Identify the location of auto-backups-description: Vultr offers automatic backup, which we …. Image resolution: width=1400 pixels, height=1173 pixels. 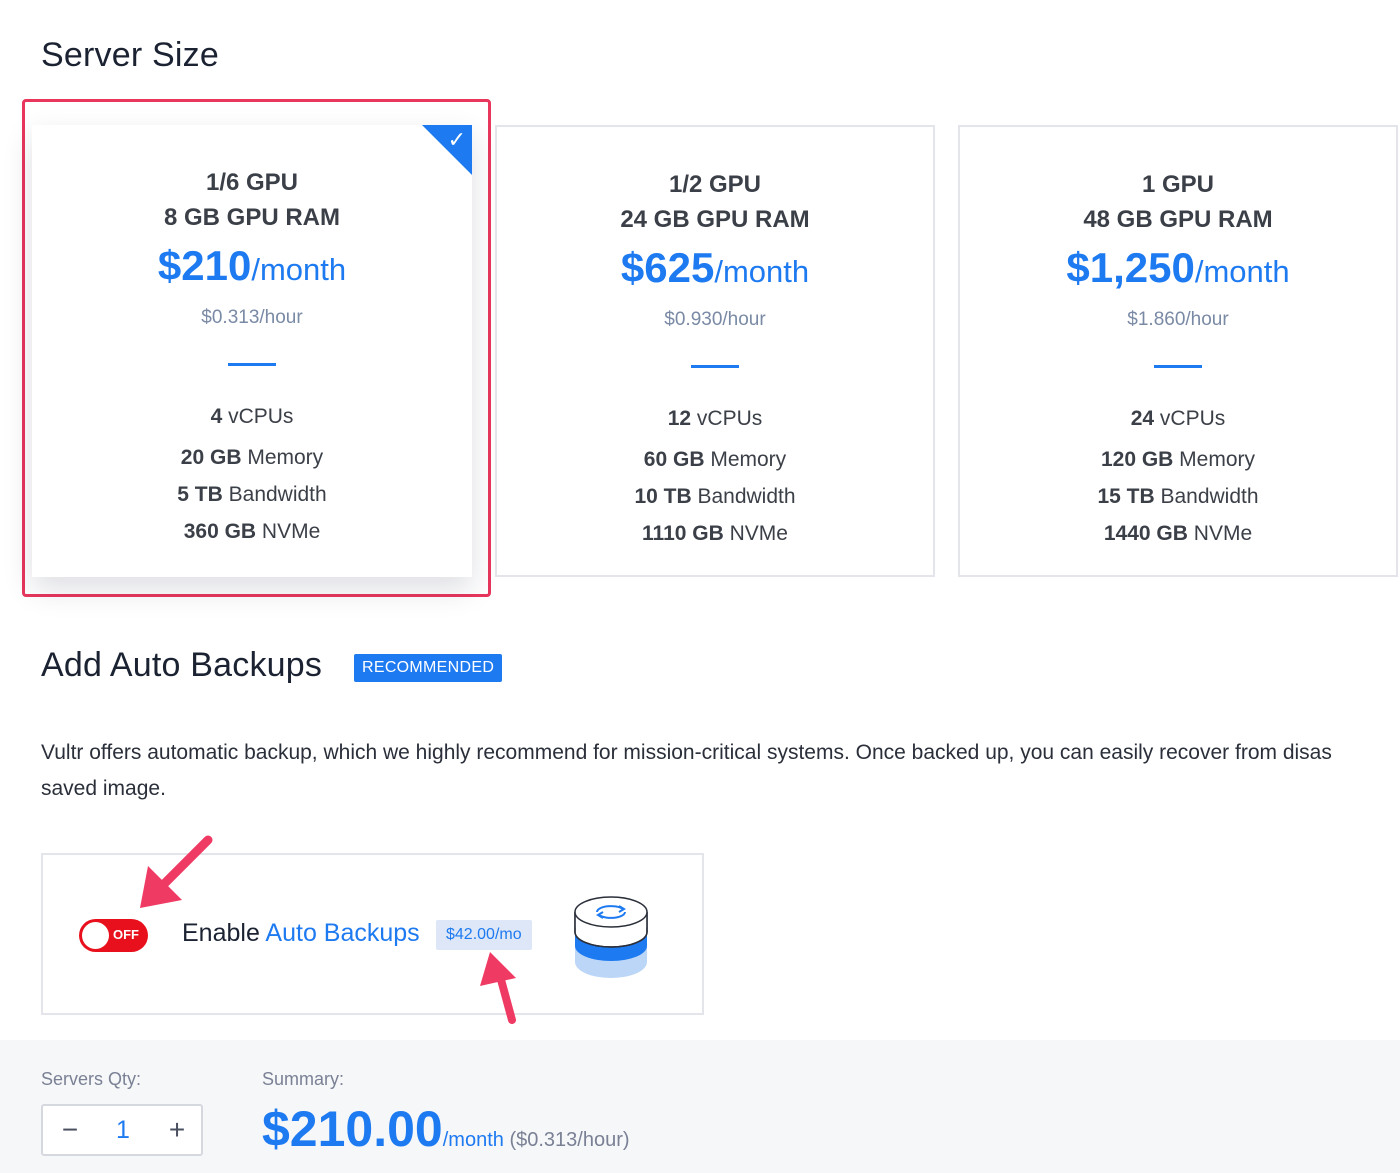
(720, 771).